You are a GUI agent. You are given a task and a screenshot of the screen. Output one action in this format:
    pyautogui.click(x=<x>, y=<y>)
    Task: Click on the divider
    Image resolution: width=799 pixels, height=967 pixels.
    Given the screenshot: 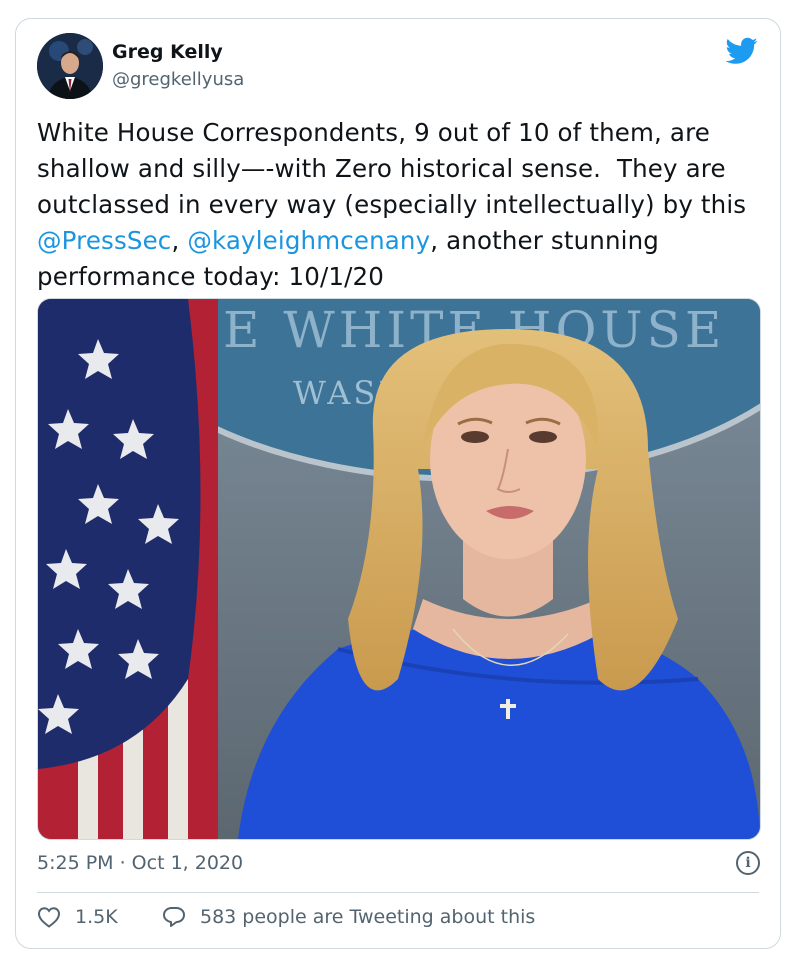 What is the action you would take?
    pyautogui.click(x=398, y=892)
    